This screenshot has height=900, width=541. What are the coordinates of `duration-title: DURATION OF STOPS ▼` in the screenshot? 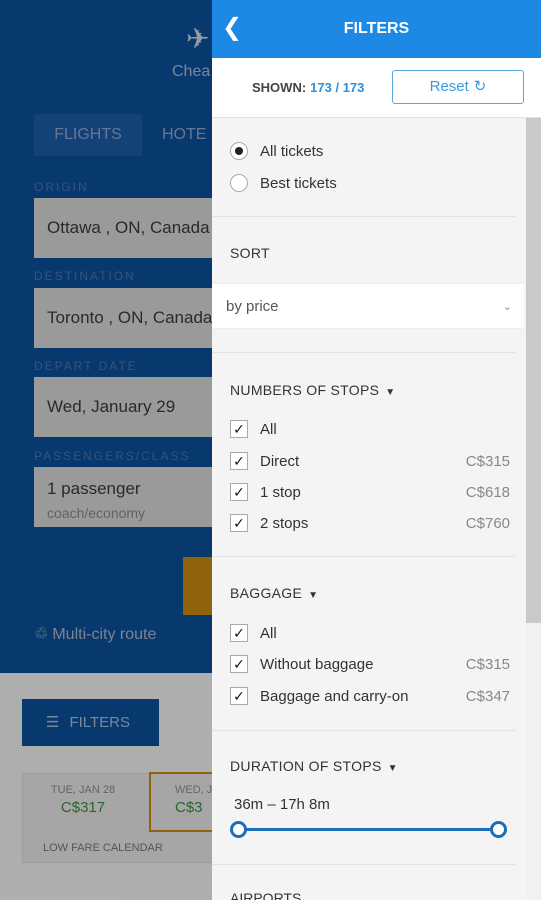 It's located at (314, 766).